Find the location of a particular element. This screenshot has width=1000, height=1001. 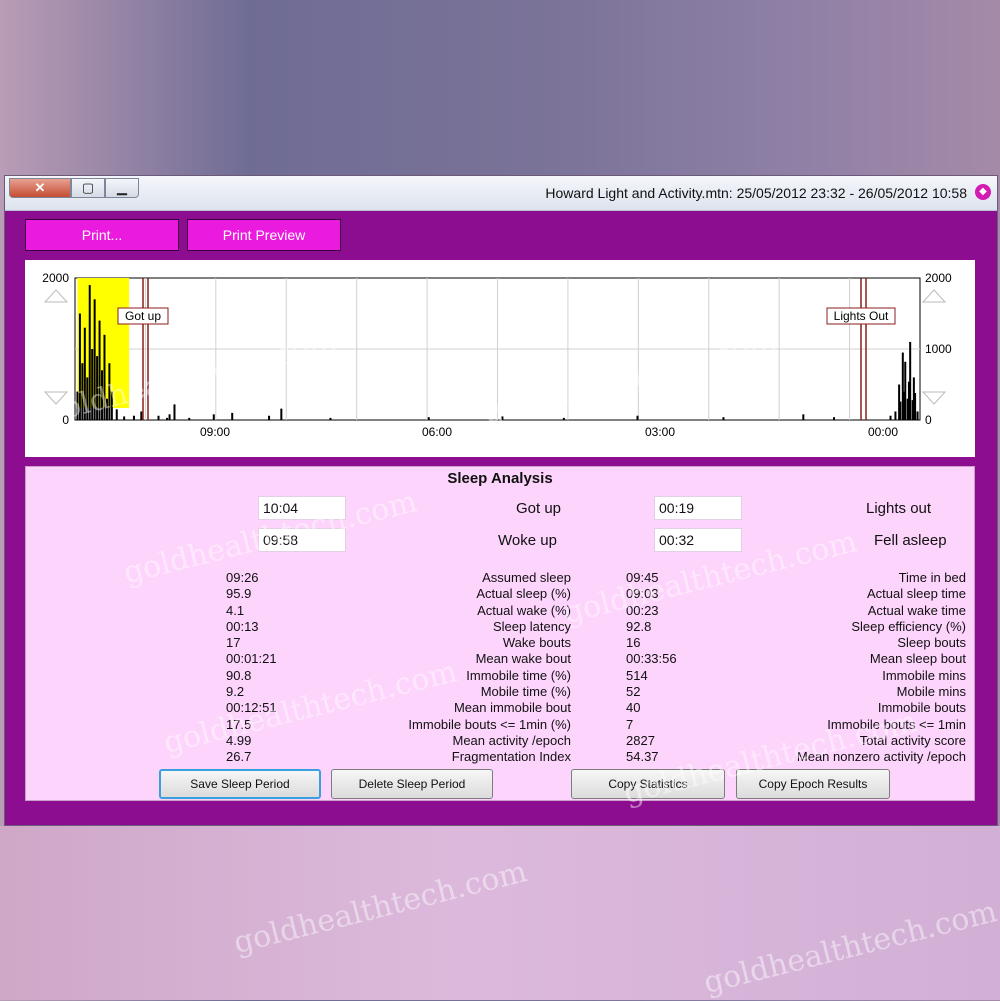

stat-value: 00:01:21 is located at coordinates (251, 659).